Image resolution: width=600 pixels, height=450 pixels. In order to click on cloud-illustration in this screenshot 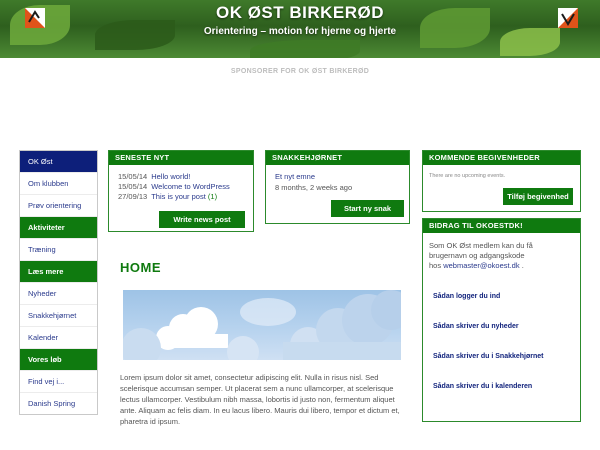, I will do `click(262, 325)`.